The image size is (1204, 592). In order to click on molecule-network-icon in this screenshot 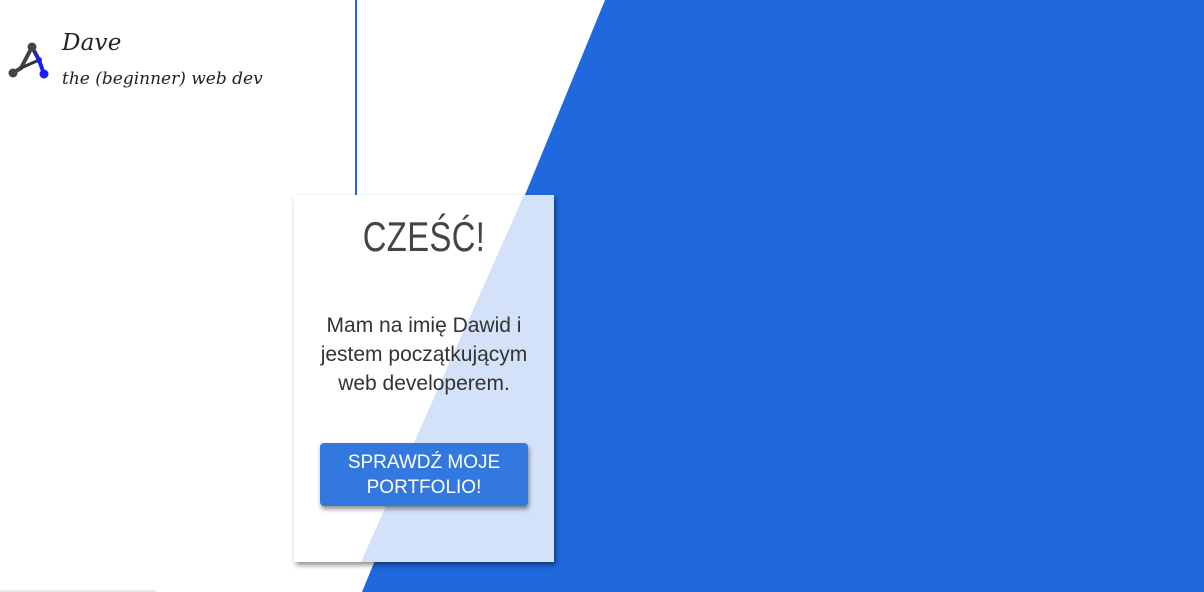, I will do `click(30, 62)`.